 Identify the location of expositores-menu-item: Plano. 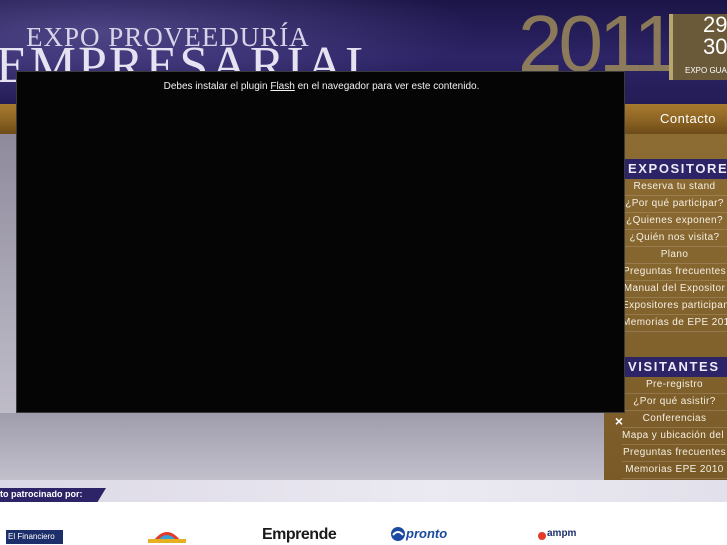
(674, 255).